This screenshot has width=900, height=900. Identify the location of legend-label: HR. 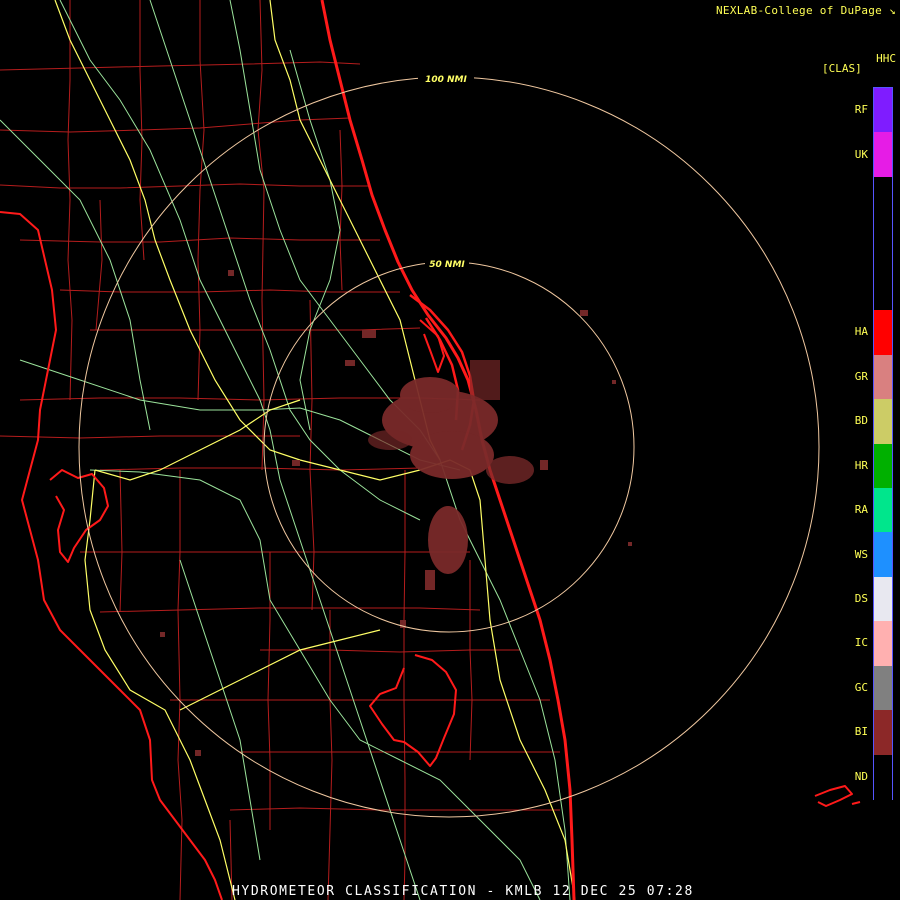
(861, 465).